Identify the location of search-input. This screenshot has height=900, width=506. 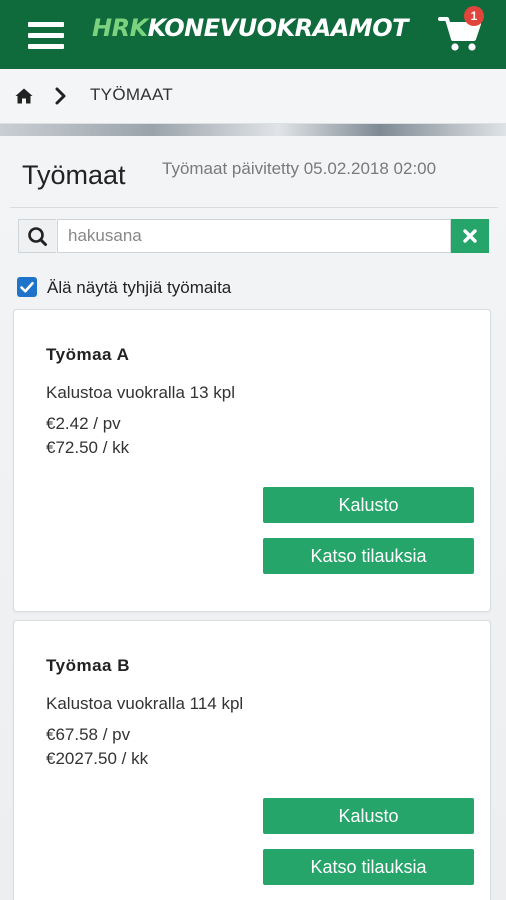
(254, 236).